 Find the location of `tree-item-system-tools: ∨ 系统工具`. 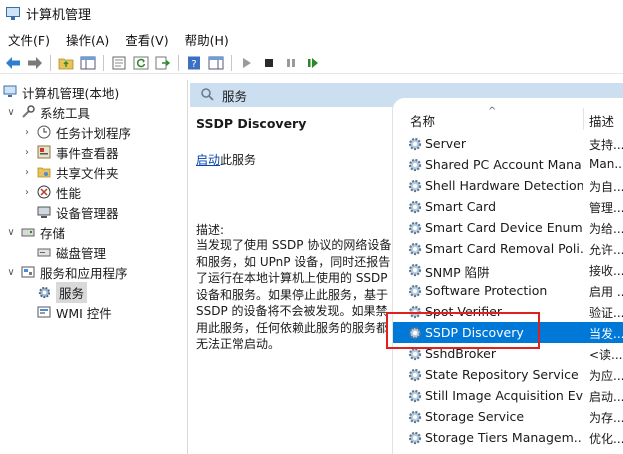

tree-item-system-tools: ∨ 系统工具 is located at coordinates (48, 112).